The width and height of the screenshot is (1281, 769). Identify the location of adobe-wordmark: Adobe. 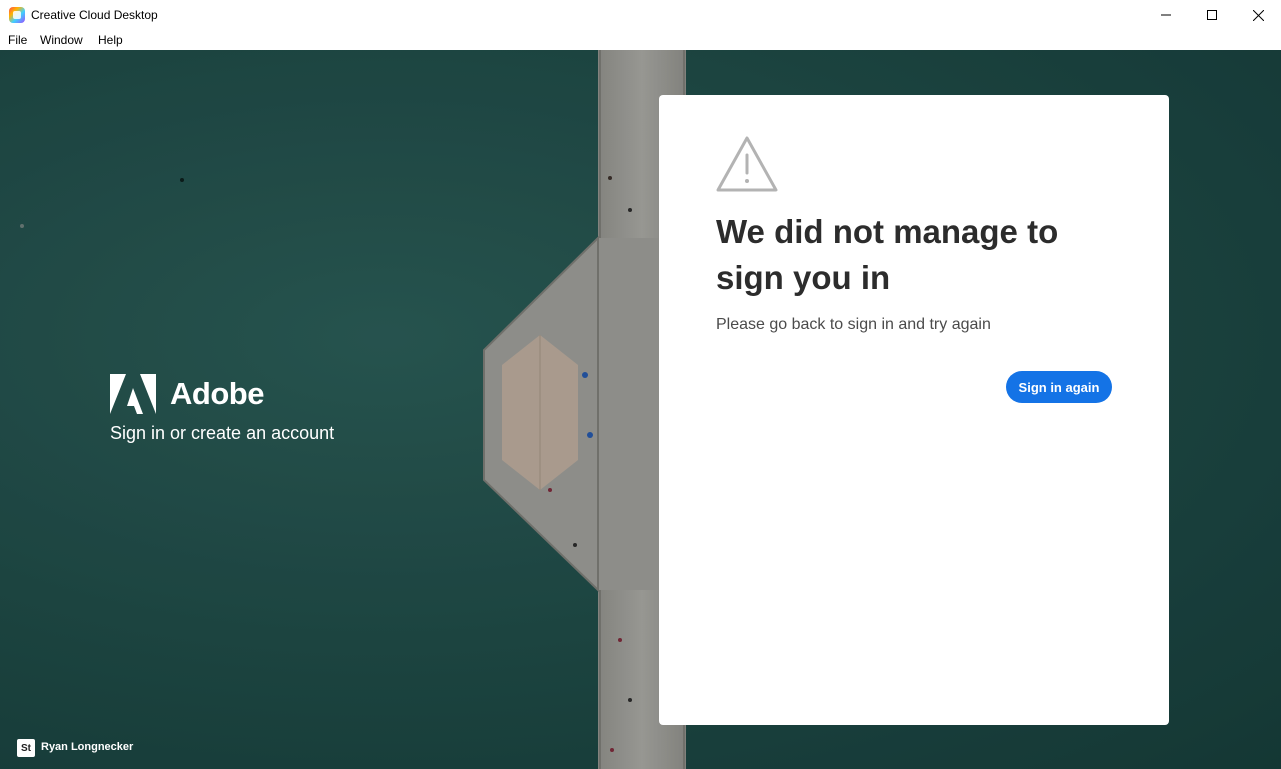
(217, 393).